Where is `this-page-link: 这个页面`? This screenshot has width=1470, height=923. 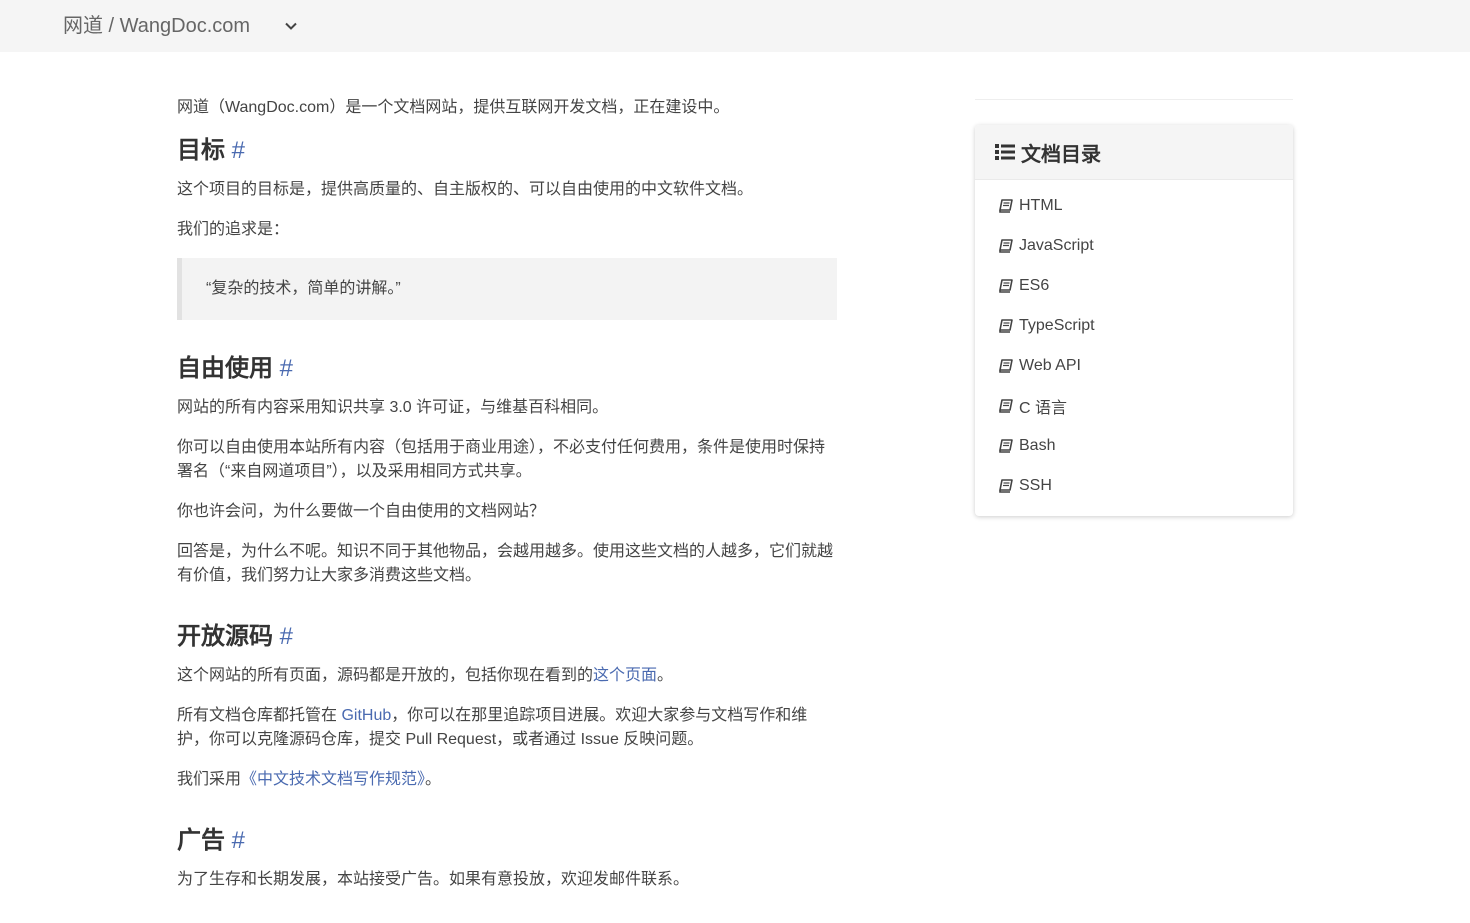
this-page-link: 这个页面 is located at coordinates (625, 675).